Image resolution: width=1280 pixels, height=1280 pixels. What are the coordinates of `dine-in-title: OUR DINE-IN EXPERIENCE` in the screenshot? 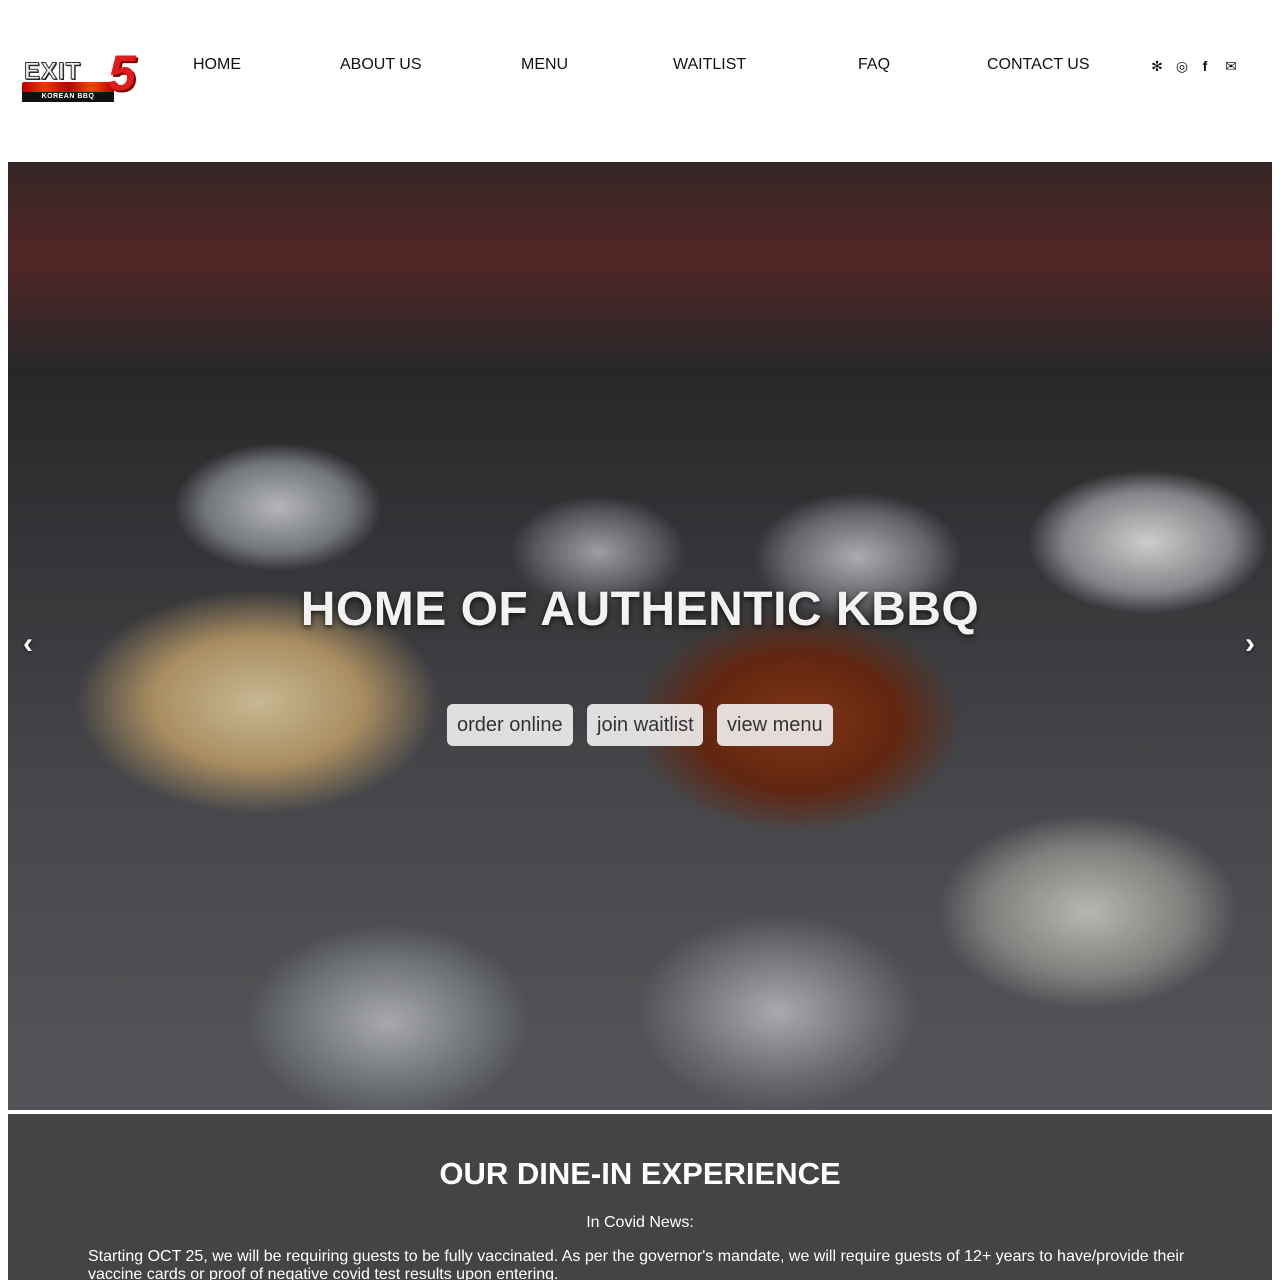 It's located at (640, 1173).